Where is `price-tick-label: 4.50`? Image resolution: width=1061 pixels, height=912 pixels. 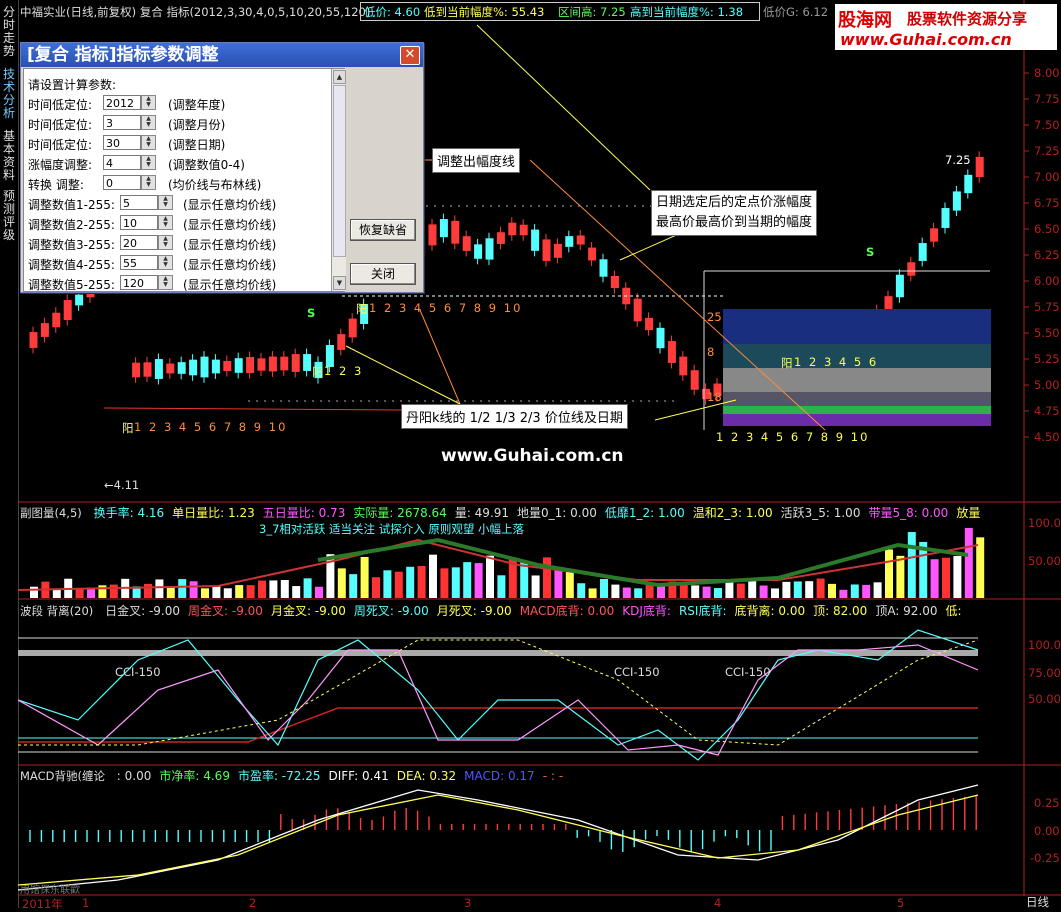 price-tick-label: 4.50 is located at coordinates (1047, 437).